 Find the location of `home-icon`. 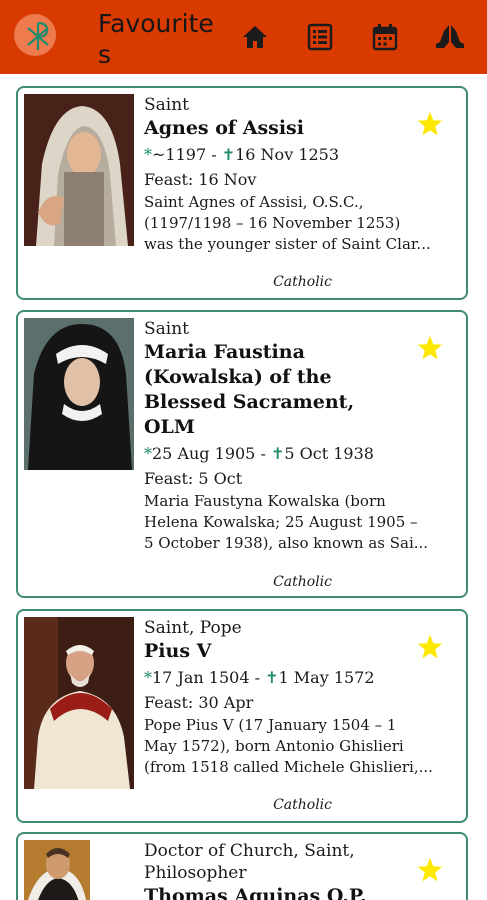

home-icon is located at coordinates (255, 37).